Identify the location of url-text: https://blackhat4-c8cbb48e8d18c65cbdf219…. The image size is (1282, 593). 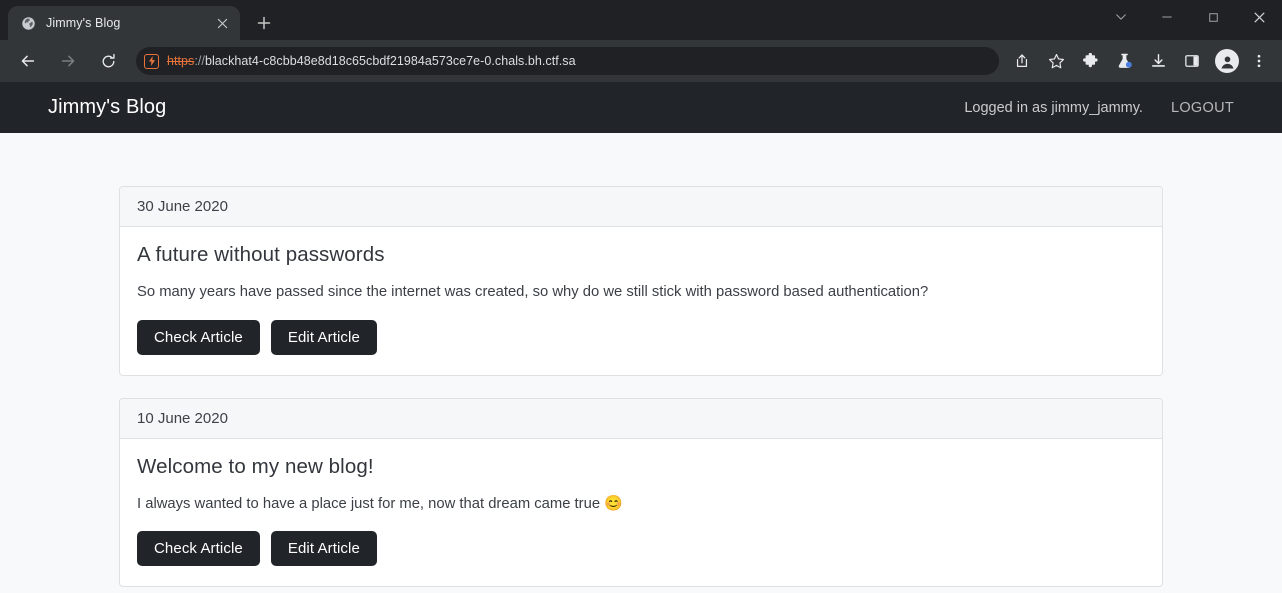
(371, 61).